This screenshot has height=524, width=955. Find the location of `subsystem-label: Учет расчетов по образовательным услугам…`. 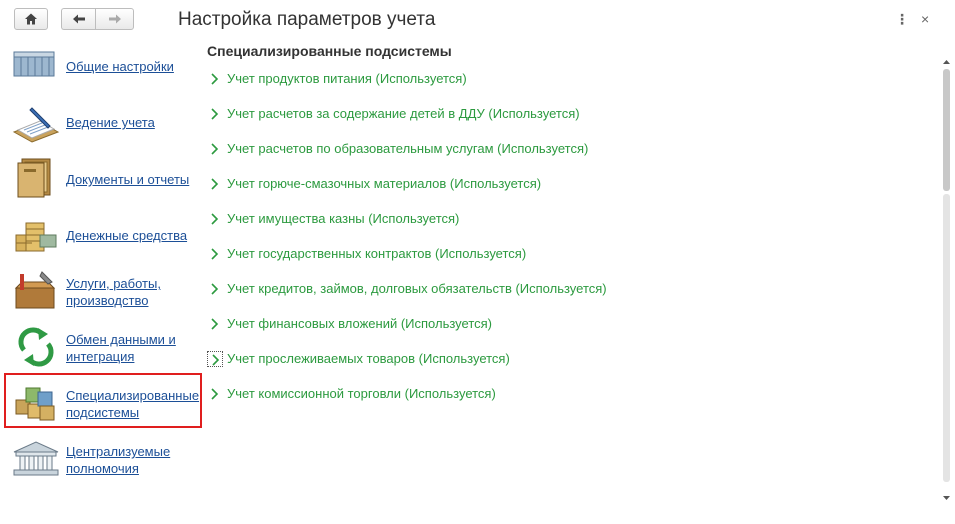

subsystem-label: Учет расчетов по образовательным услугам… is located at coordinates (407, 149).